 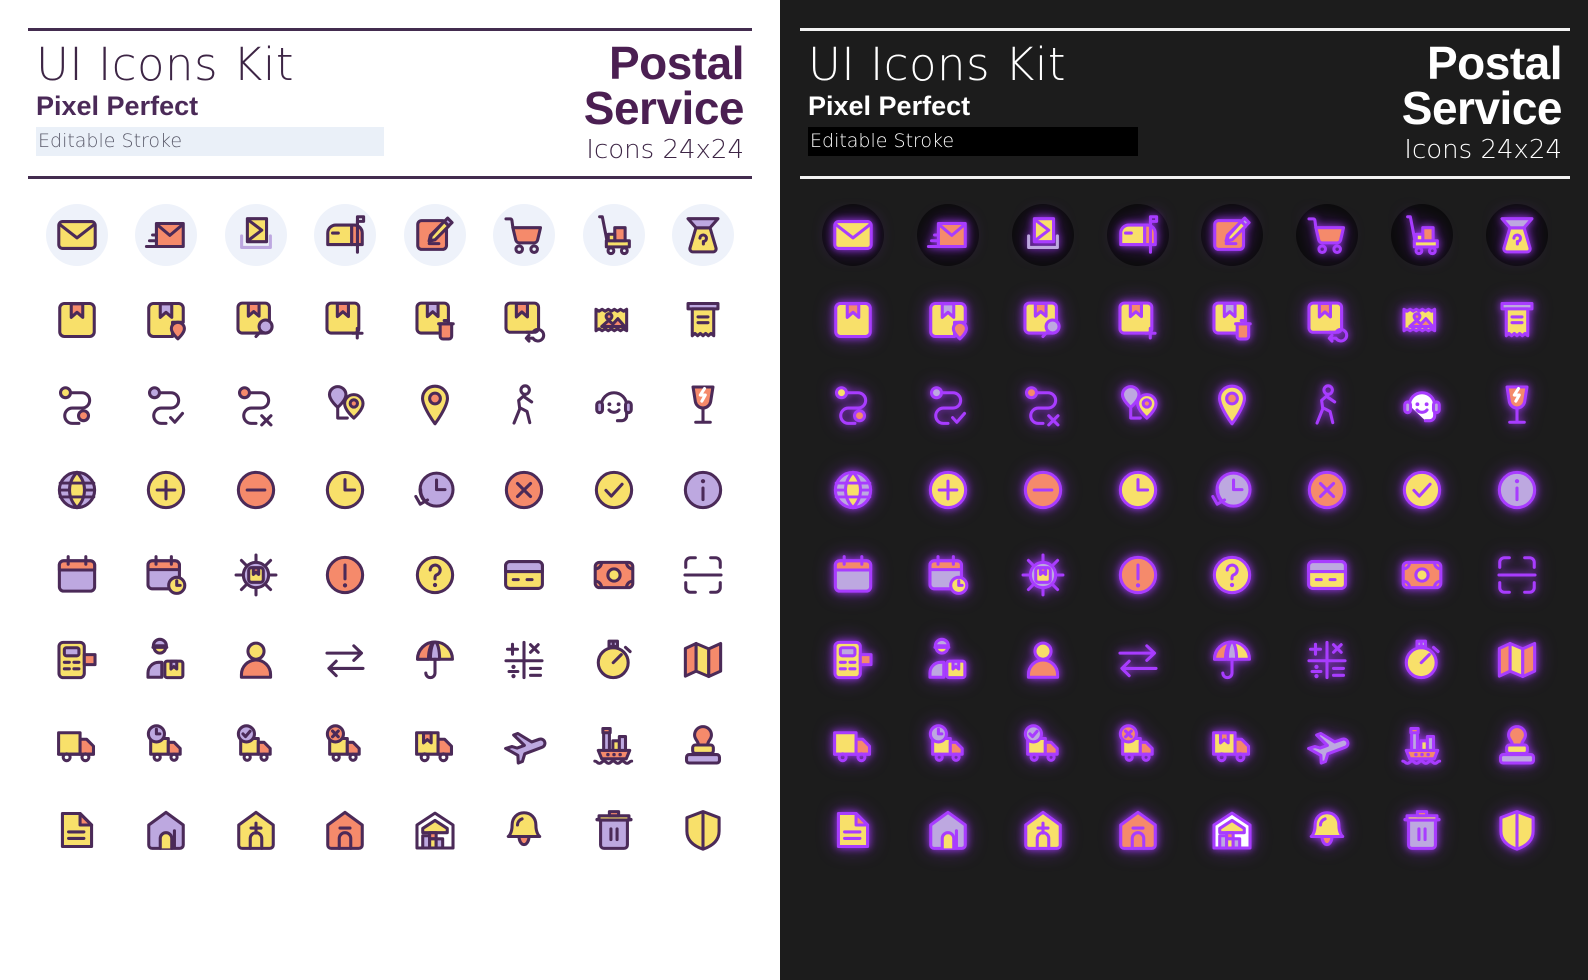 I want to click on icon-cell-post-office-add-icon, so click(x=256, y=830).